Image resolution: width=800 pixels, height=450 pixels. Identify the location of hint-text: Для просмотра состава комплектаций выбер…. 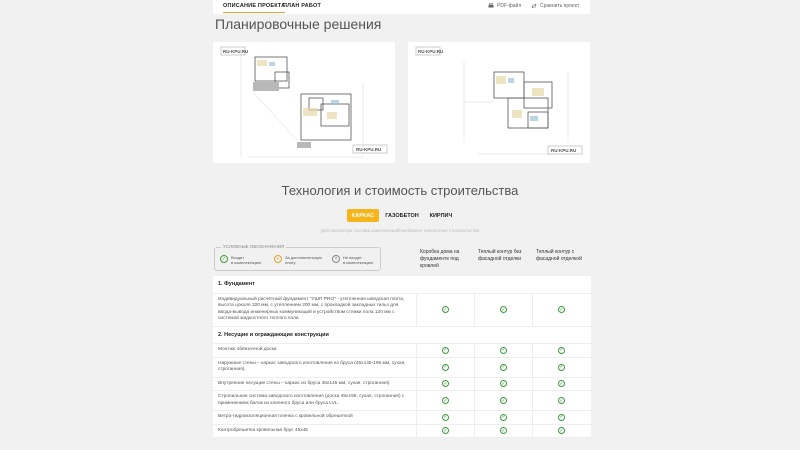
(400, 230).